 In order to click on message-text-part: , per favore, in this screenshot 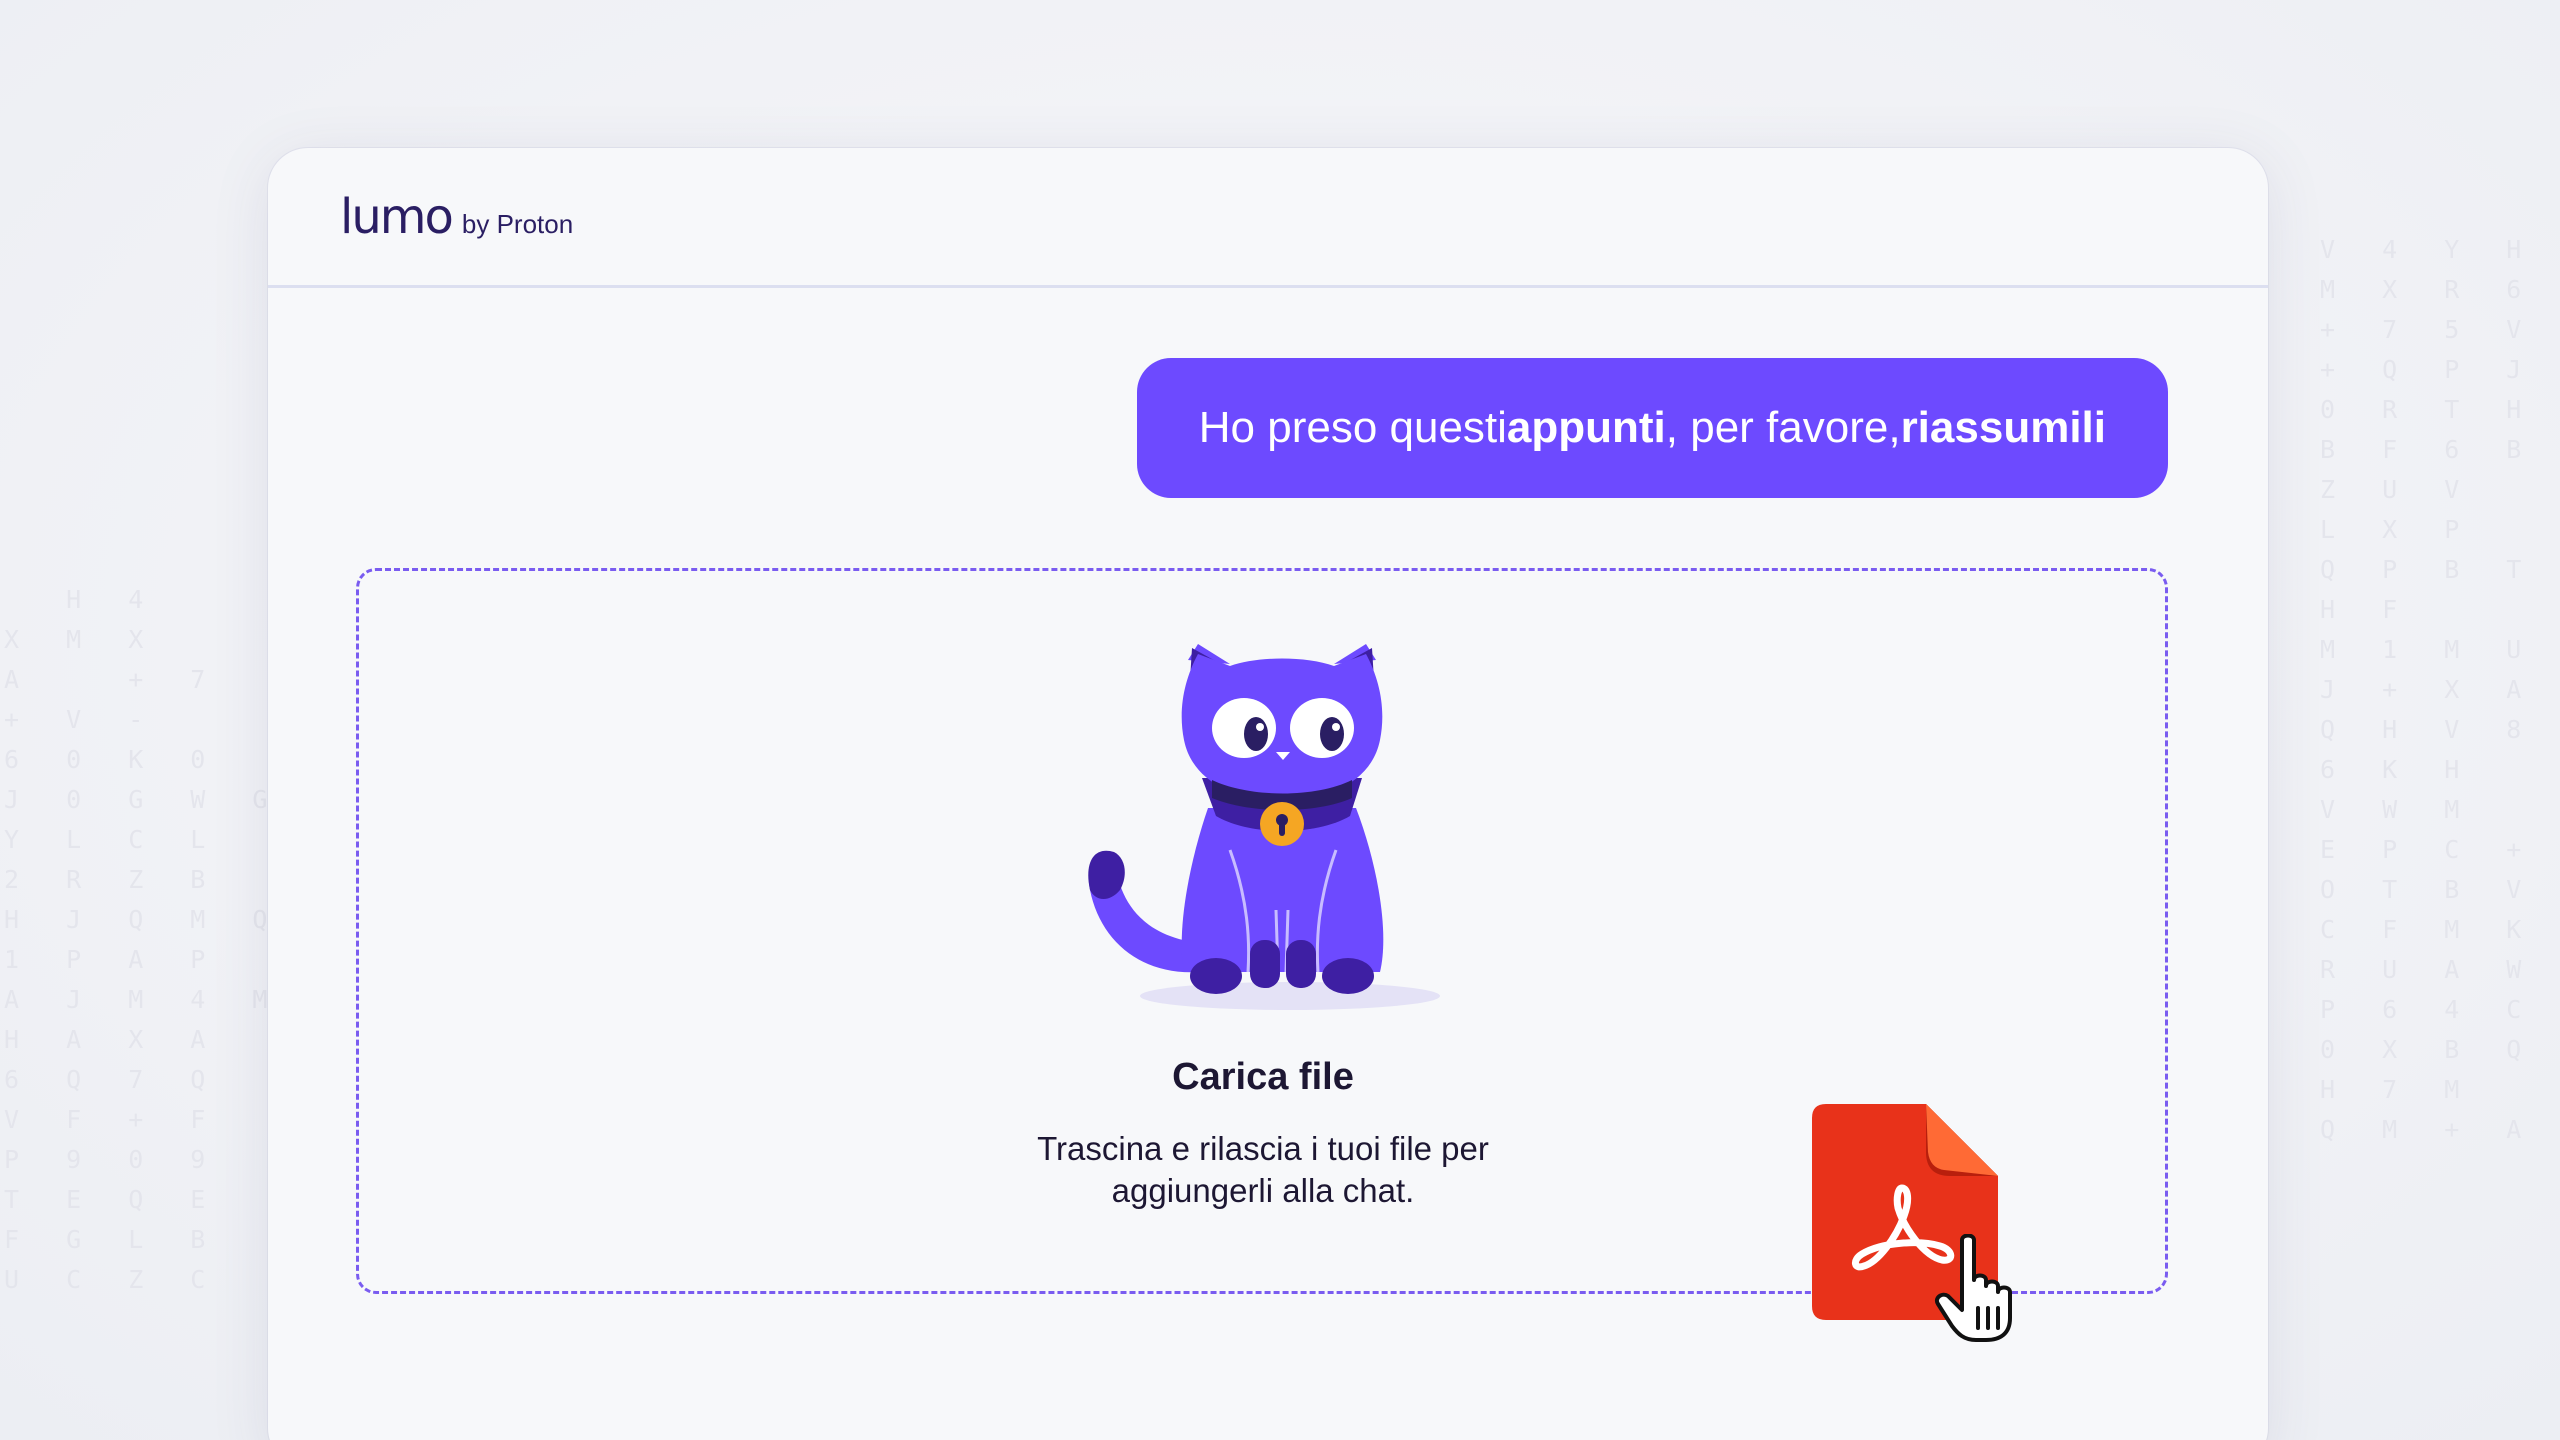, I will do `click(1783, 427)`.